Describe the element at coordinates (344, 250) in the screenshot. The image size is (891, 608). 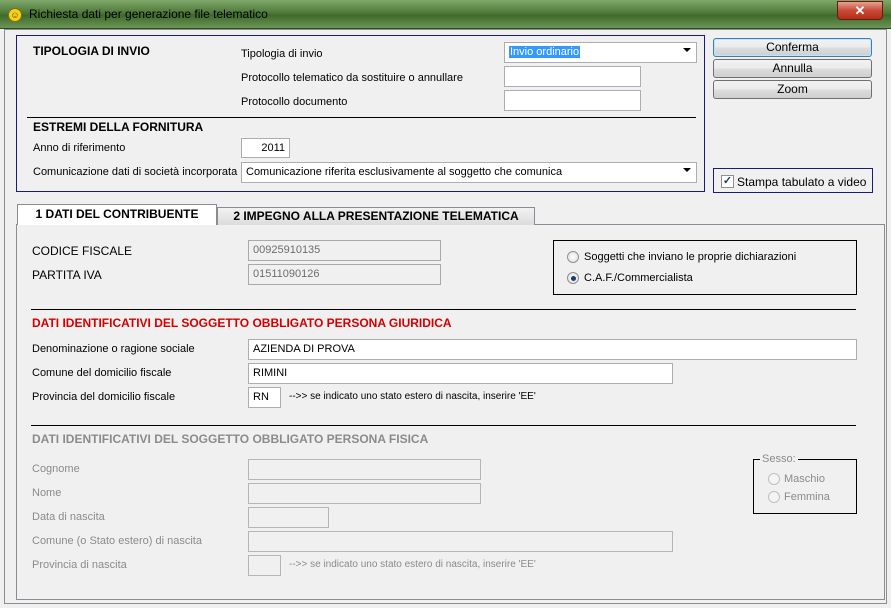
I see `cf-input: 00925910135` at that location.